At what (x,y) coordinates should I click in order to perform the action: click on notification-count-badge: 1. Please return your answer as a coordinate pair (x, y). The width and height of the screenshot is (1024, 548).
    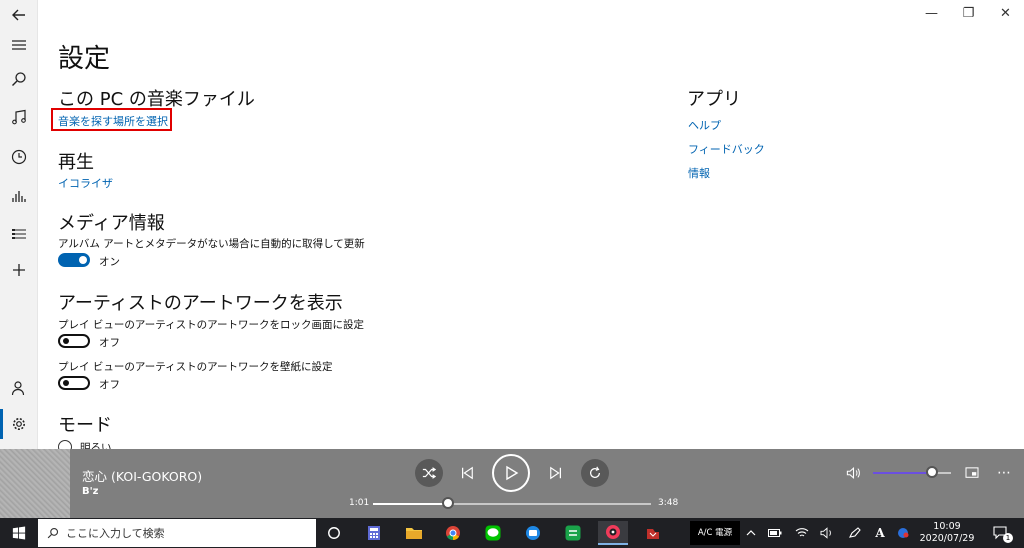
    Looking at the image, I should click on (1008, 538).